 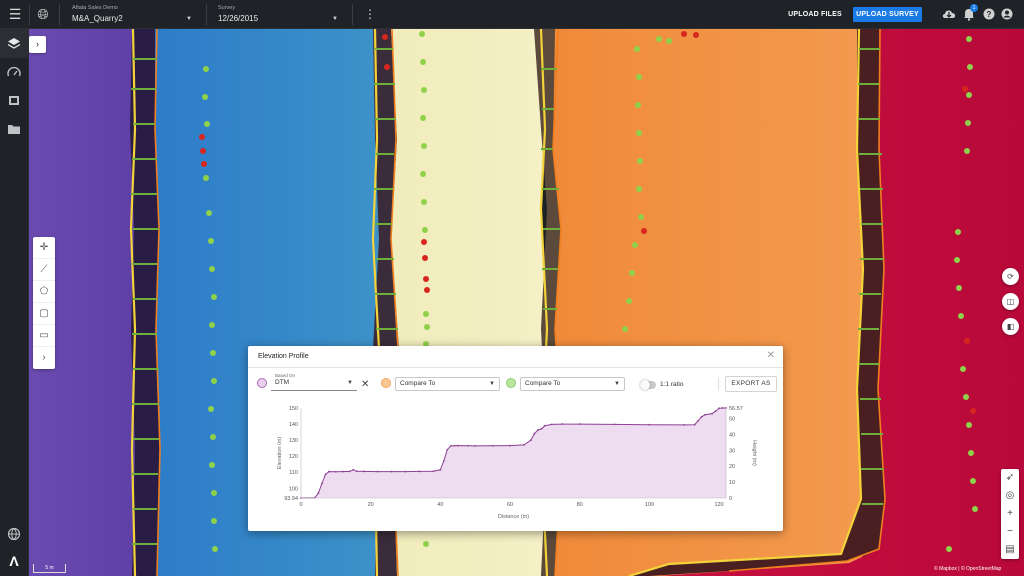 I want to click on x-tick-label: 120, so click(x=718, y=505).